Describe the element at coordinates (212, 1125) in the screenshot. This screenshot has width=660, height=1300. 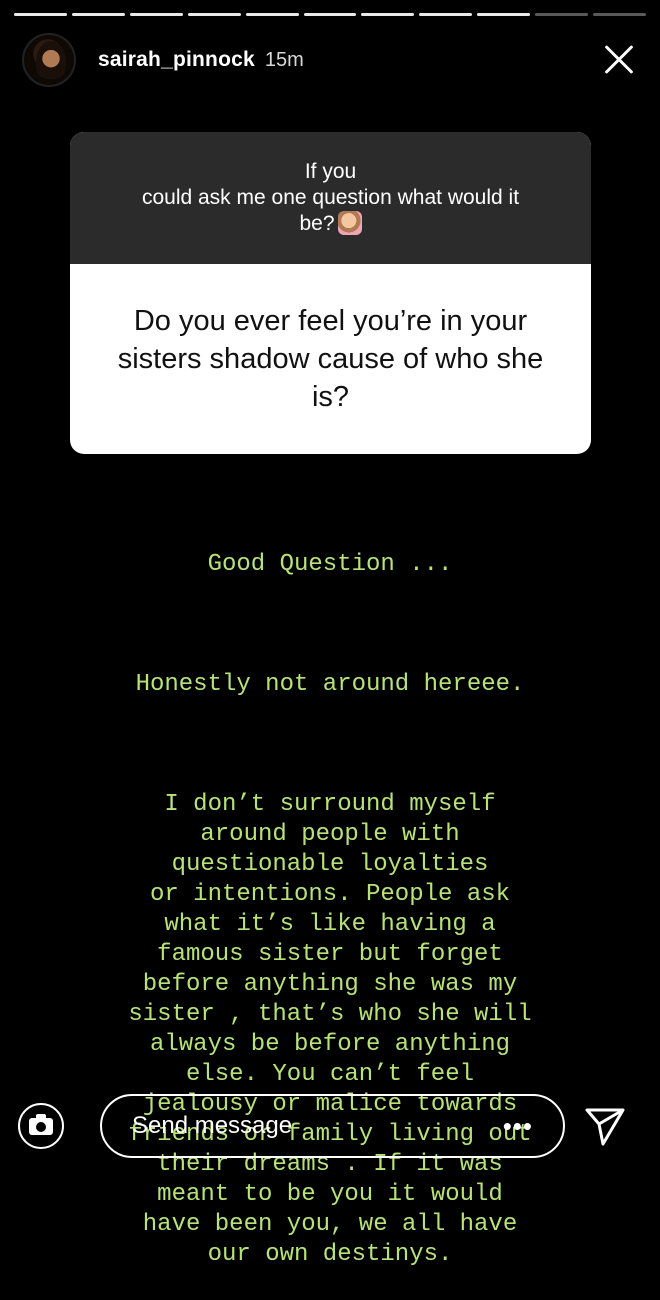
I see `send-message-placeholder: Send message` at that location.